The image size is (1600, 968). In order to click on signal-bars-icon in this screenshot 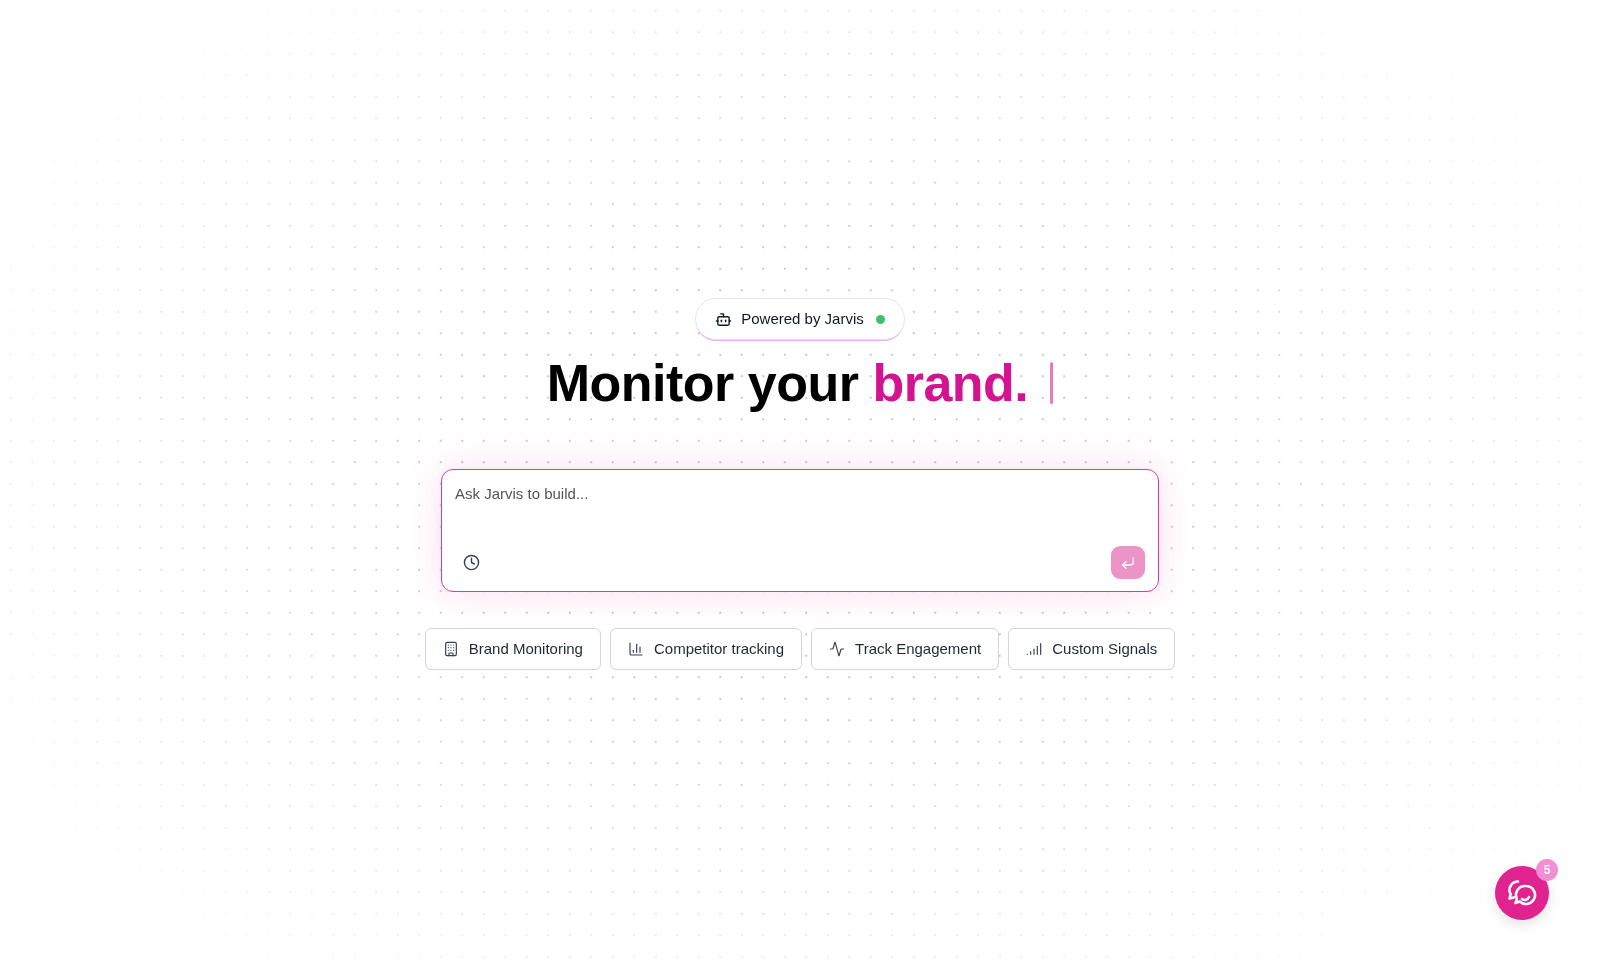, I will do `click(1034, 649)`.